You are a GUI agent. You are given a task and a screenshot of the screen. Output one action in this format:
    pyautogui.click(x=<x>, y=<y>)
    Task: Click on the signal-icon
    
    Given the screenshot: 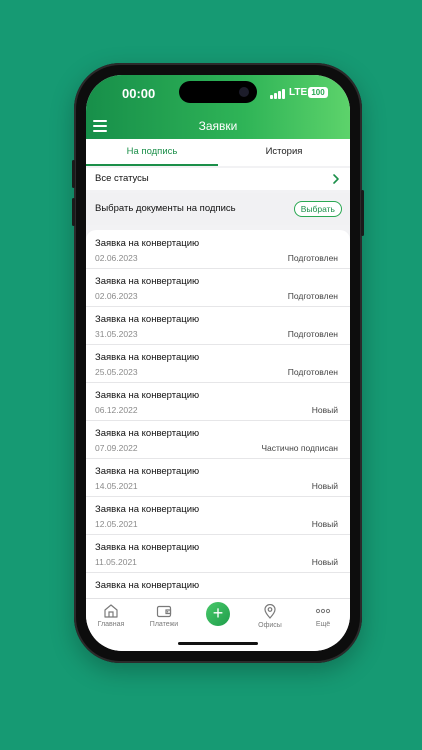 What is the action you would take?
    pyautogui.click(x=277, y=94)
    